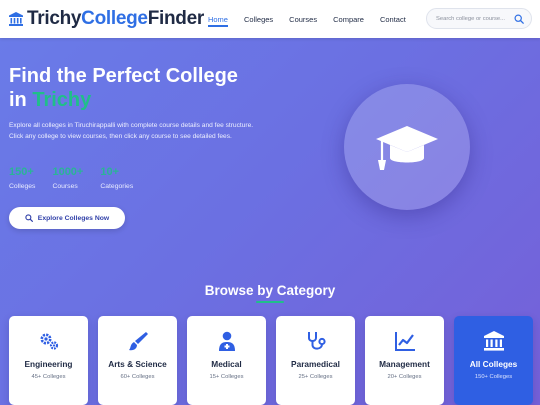 The height and width of the screenshot is (405, 540). What do you see at coordinates (137, 364) in the screenshot?
I see `category-name: Arts & Science` at bounding box center [137, 364].